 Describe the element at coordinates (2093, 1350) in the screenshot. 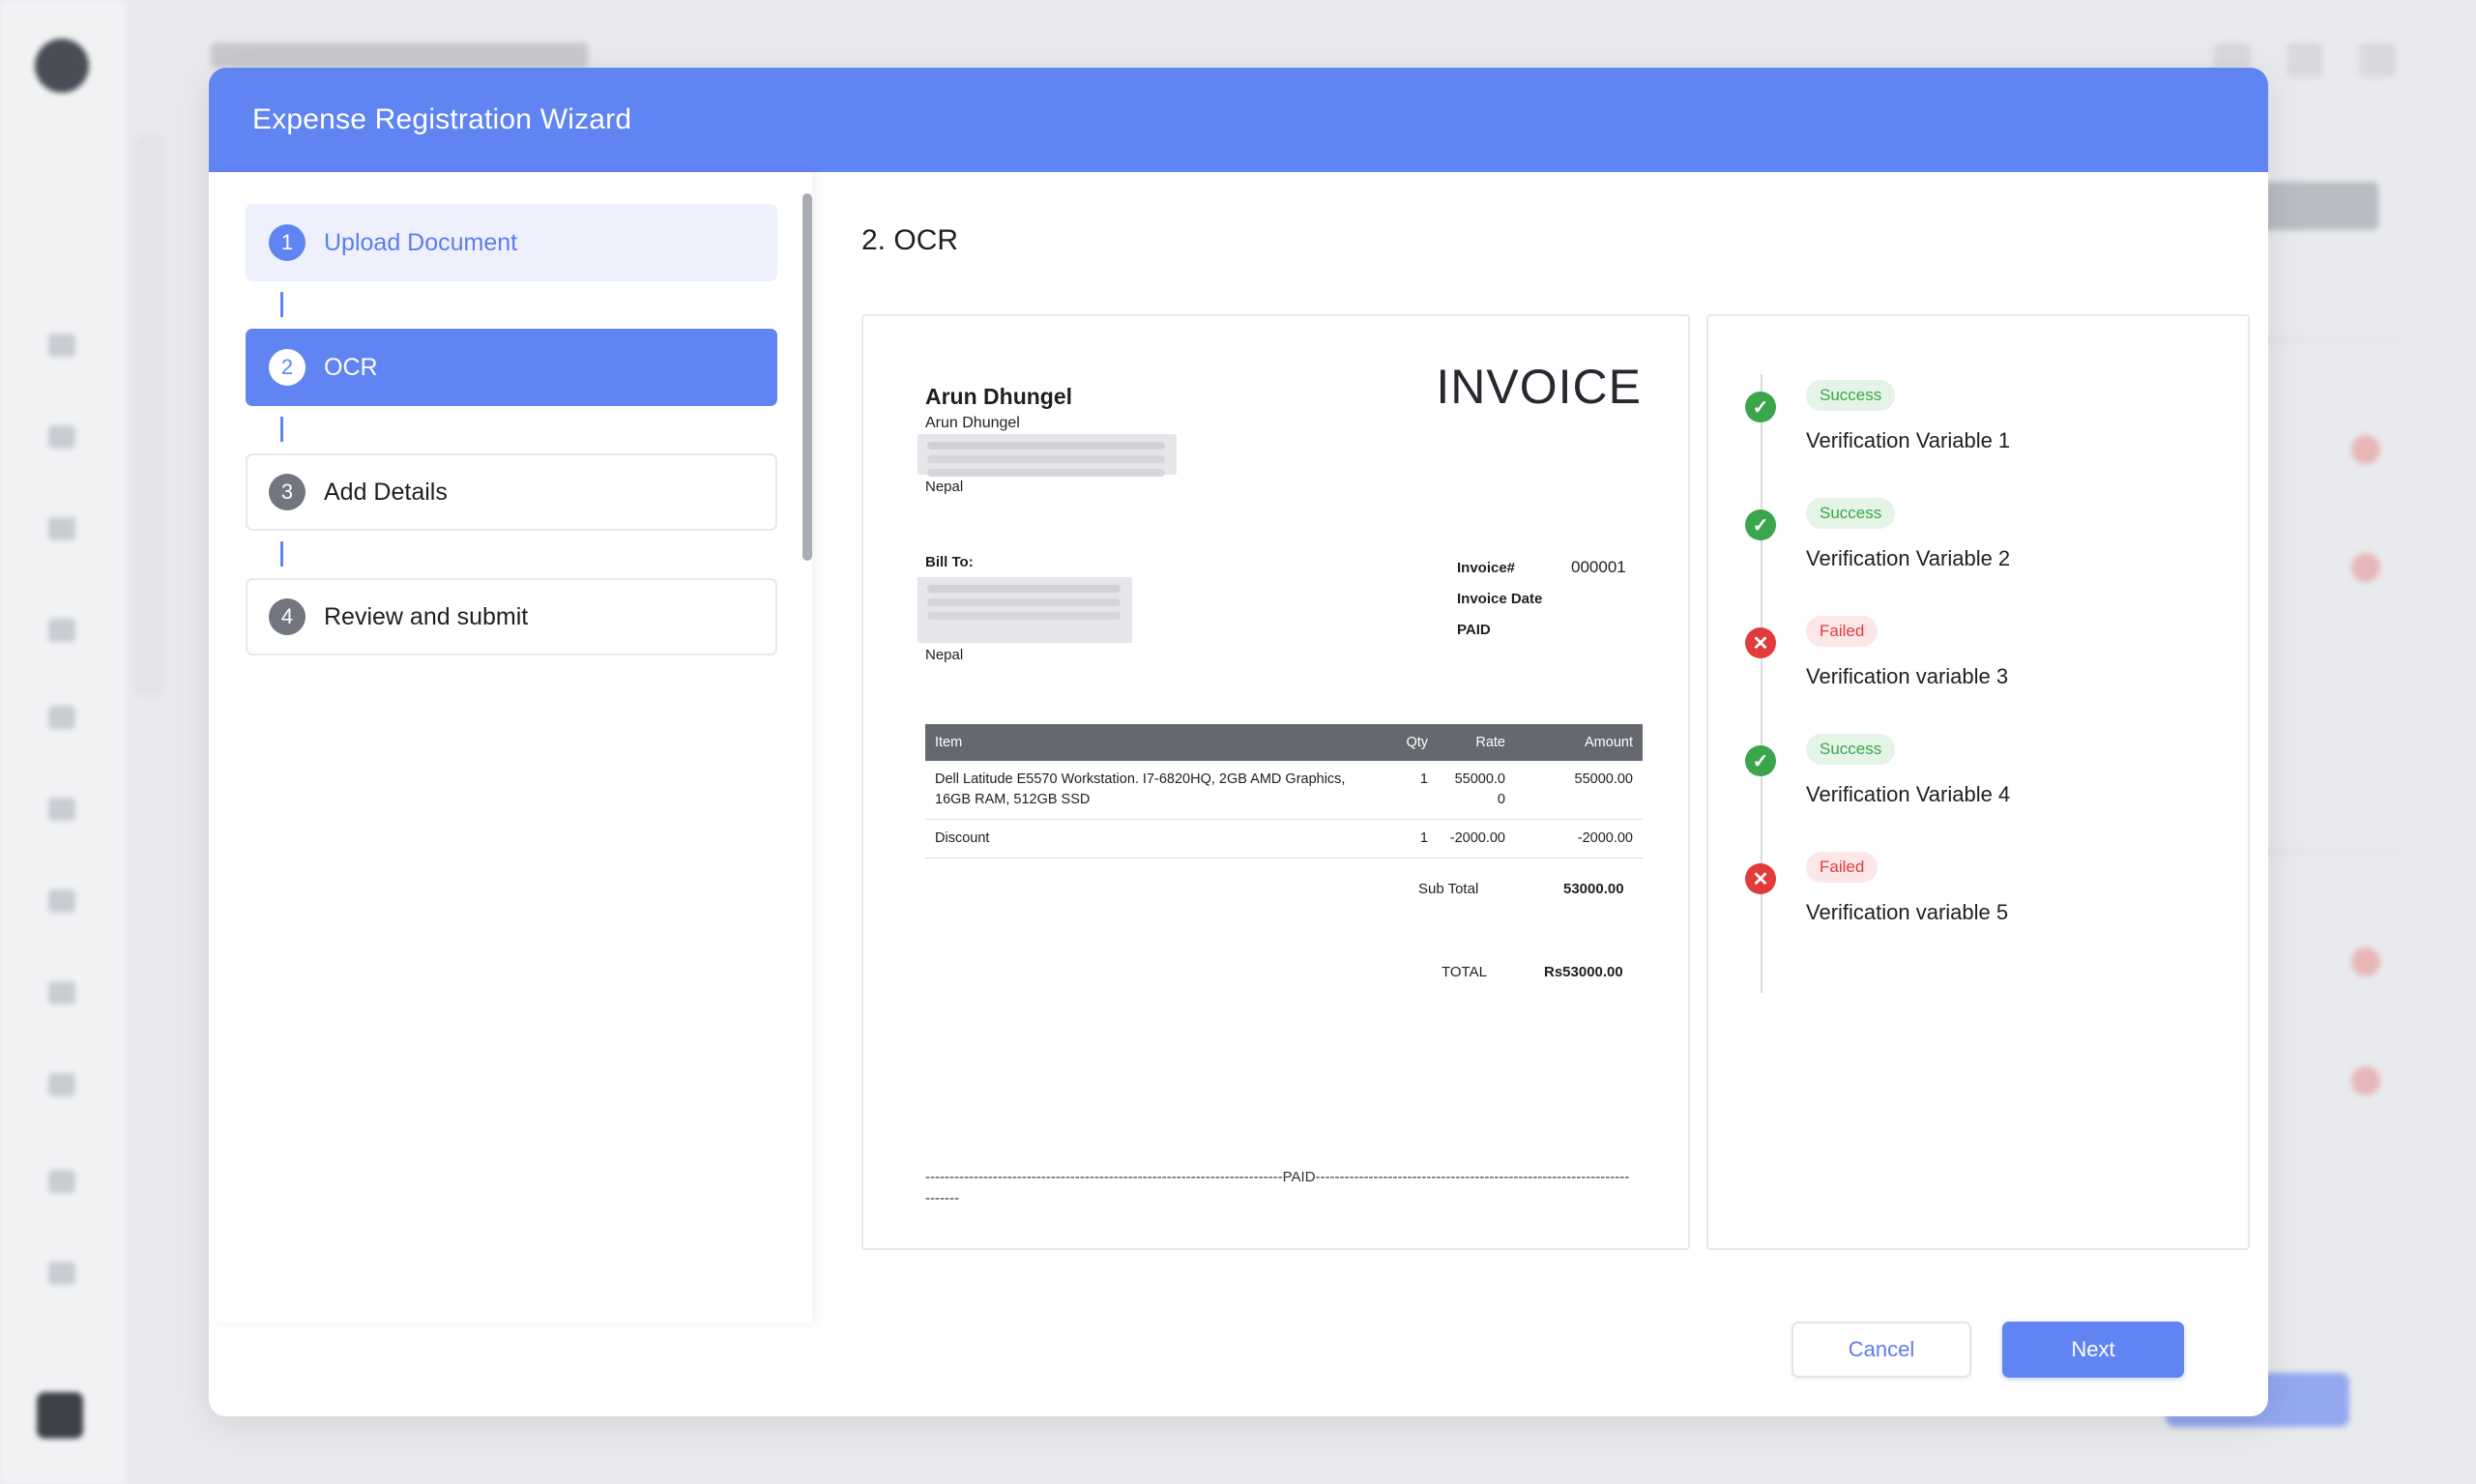

I see `next-button: Next` at that location.